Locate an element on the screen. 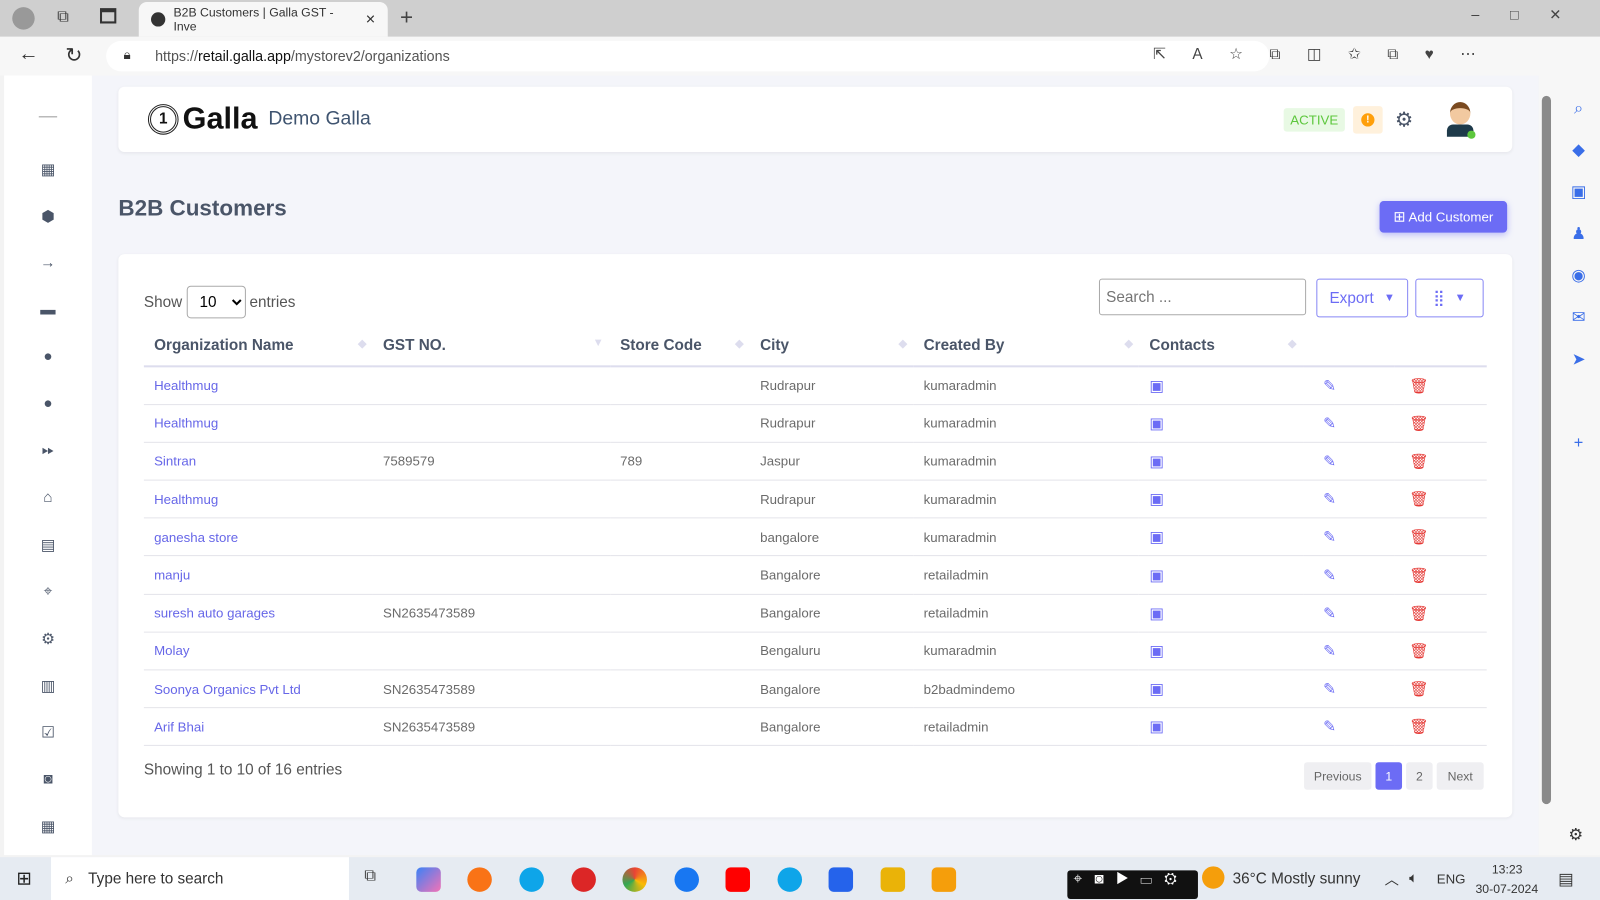 This screenshot has width=1600, height=900. previous-button: Previous is located at coordinates (1338, 776).